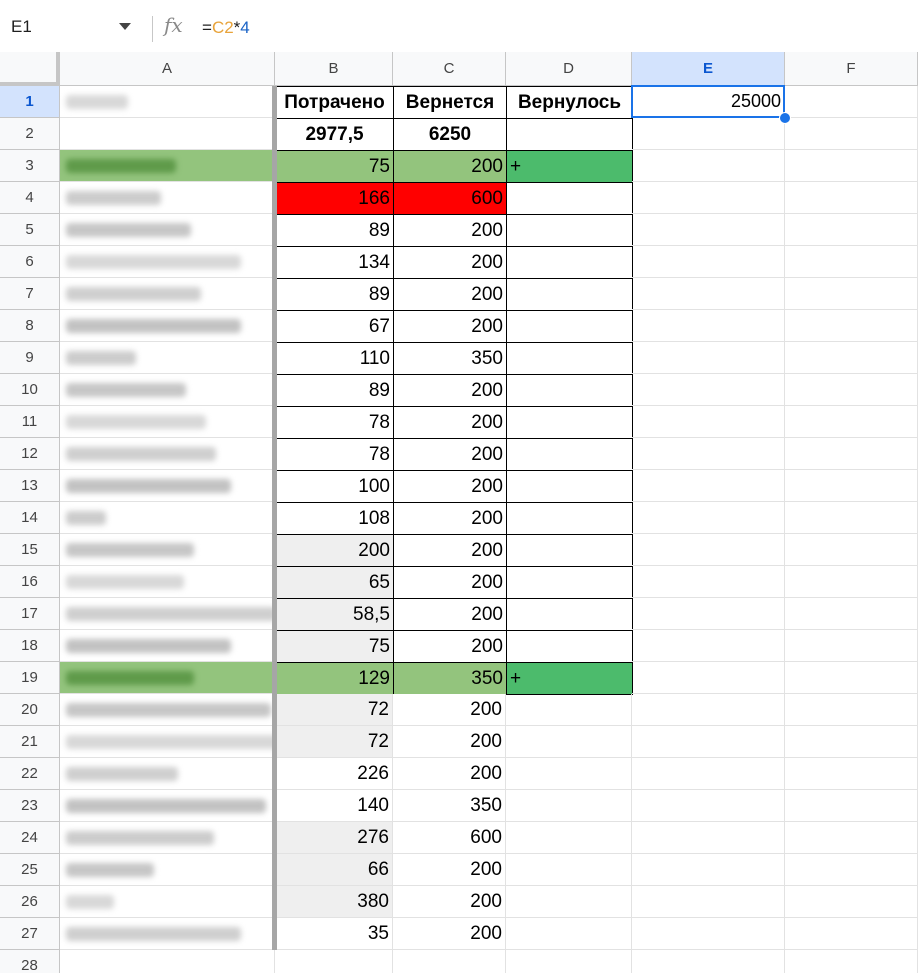  I want to click on cell-c16: 200, so click(450, 582).